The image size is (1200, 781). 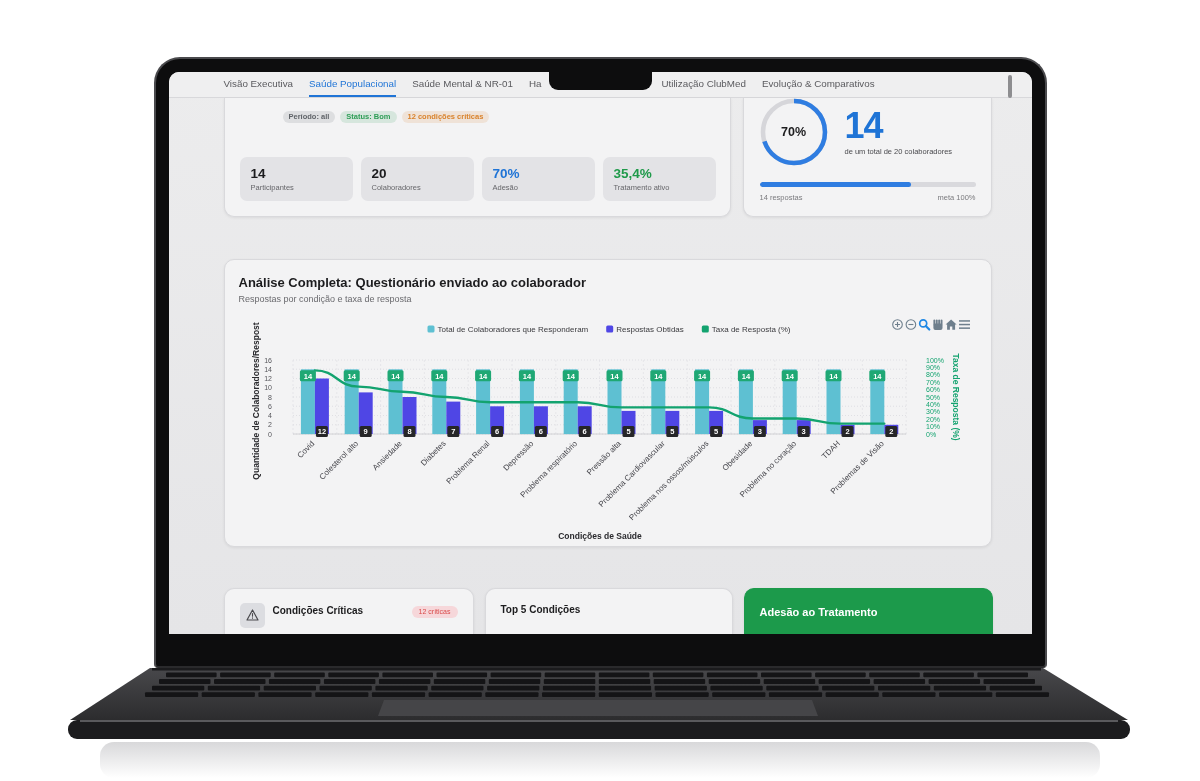 I want to click on ring-percentage: 70%, so click(x=793, y=132).